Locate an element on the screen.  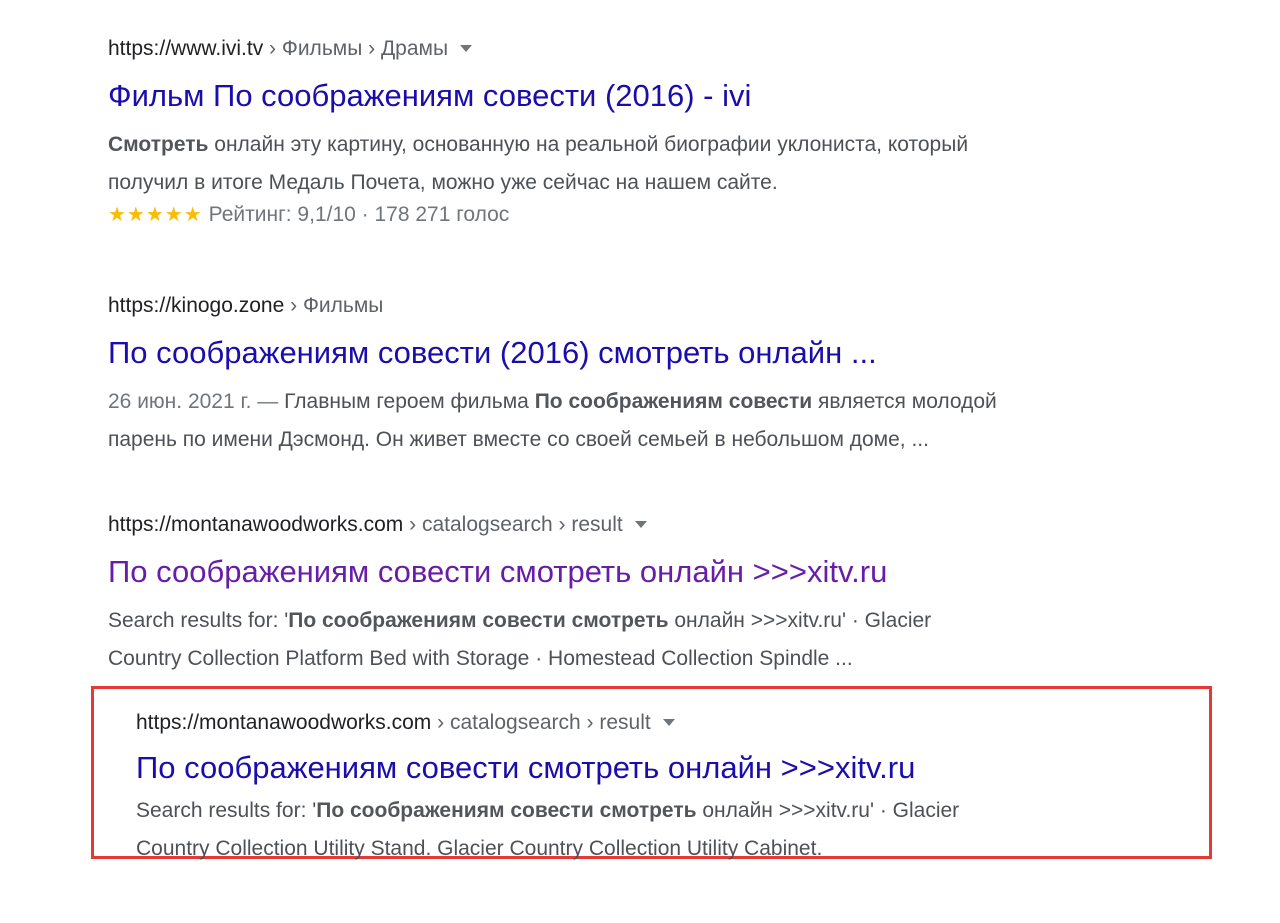
result-breadcrumbs: › Фильмы is located at coordinates (334, 305).